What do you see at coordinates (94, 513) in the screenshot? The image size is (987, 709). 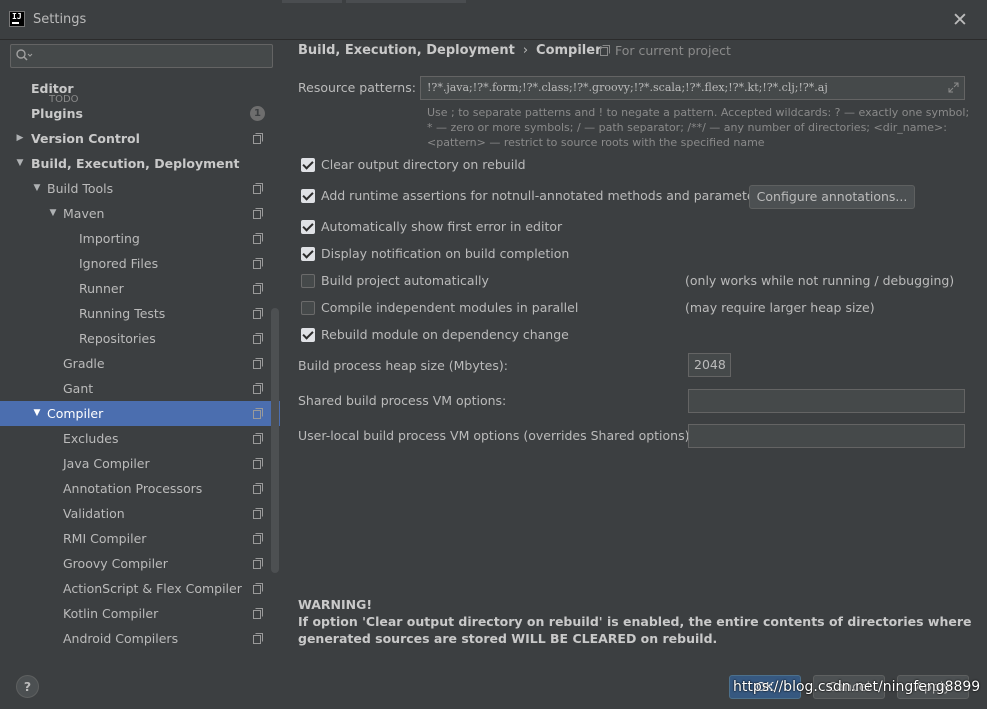 I see `sidebar-item-label: Validation` at bounding box center [94, 513].